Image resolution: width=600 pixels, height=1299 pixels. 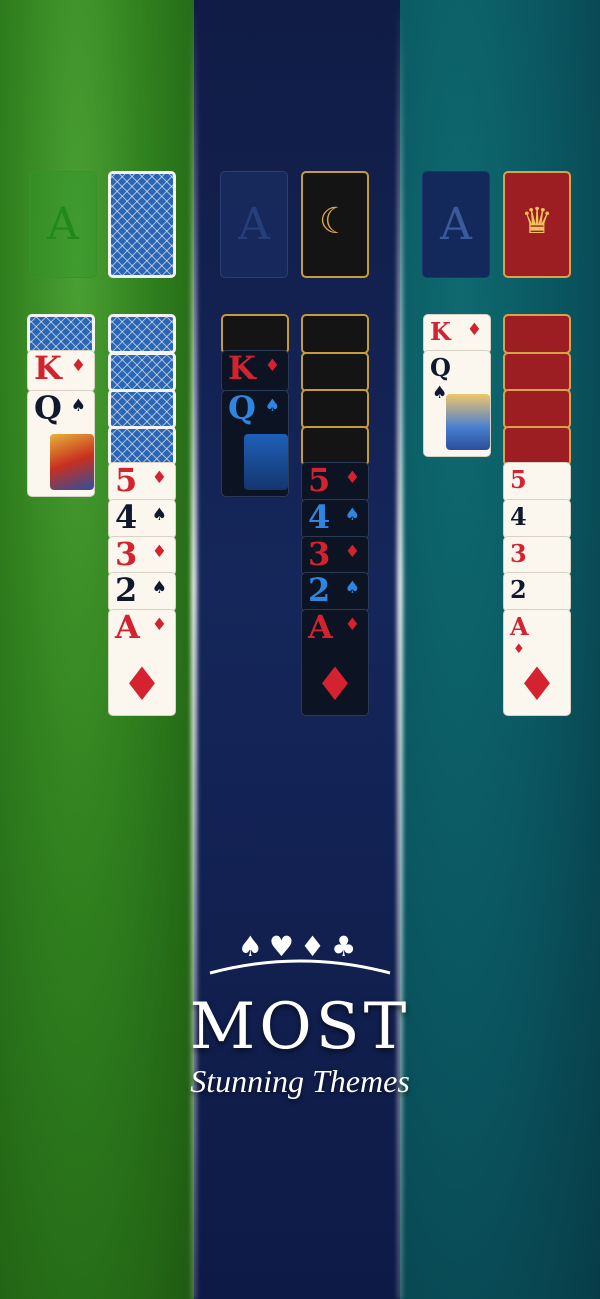 What do you see at coordinates (300, 1027) in the screenshot?
I see `headline-title: MOST` at bounding box center [300, 1027].